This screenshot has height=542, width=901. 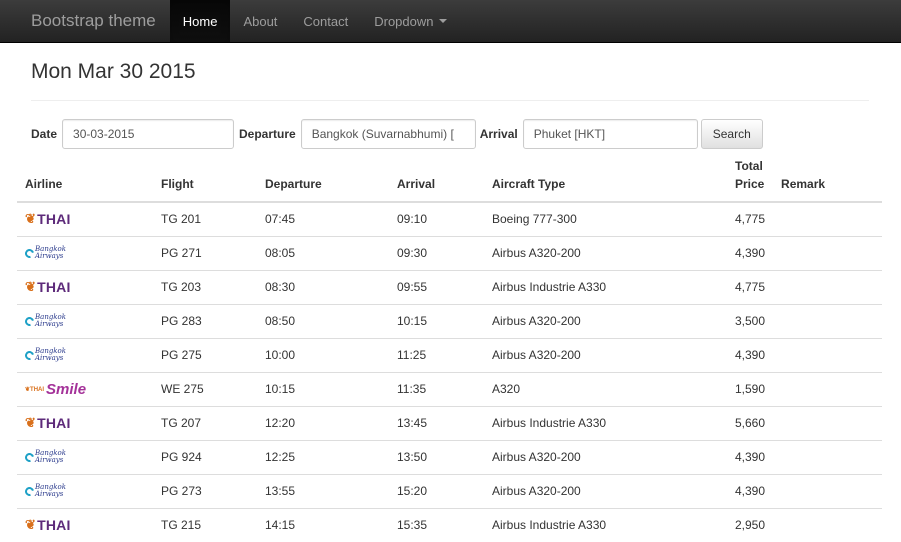 I want to click on col-price-line2: Price, so click(x=750, y=184).